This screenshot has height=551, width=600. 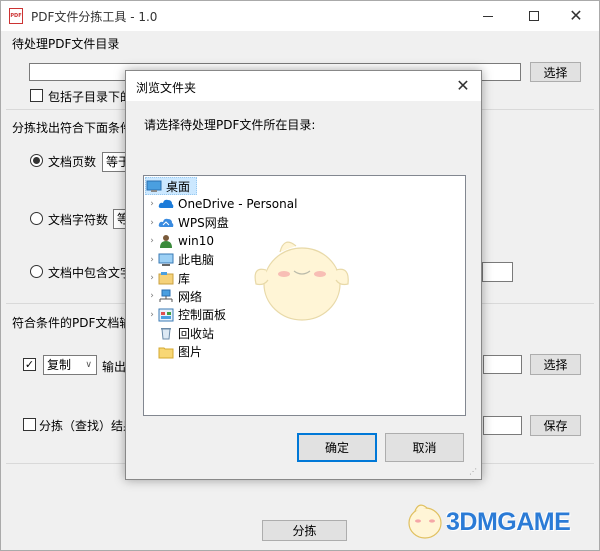 What do you see at coordinates (29, 424) in the screenshot?
I see `result-checkbox` at bounding box center [29, 424].